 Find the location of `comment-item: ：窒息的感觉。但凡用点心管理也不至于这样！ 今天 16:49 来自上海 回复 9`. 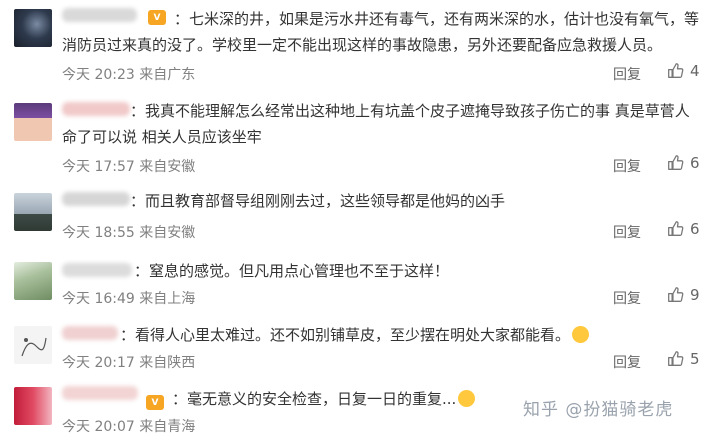

comment-item: ：窒息的感觉。但凡用点心管理也不至于这样！ 今天 16:49 来自上海 回复 9 is located at coordinates (360, 280).